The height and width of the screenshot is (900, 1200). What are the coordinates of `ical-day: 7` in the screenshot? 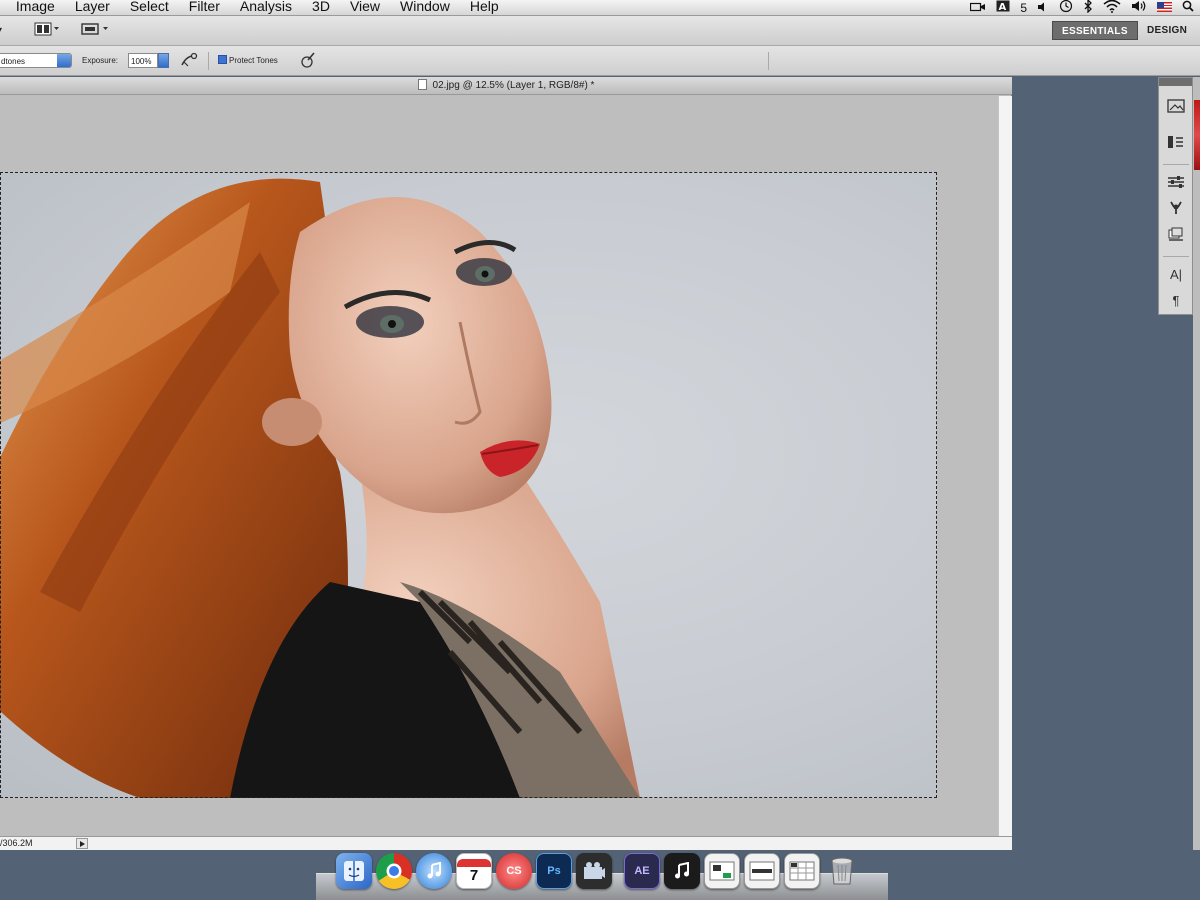 It's located at (474, 875).